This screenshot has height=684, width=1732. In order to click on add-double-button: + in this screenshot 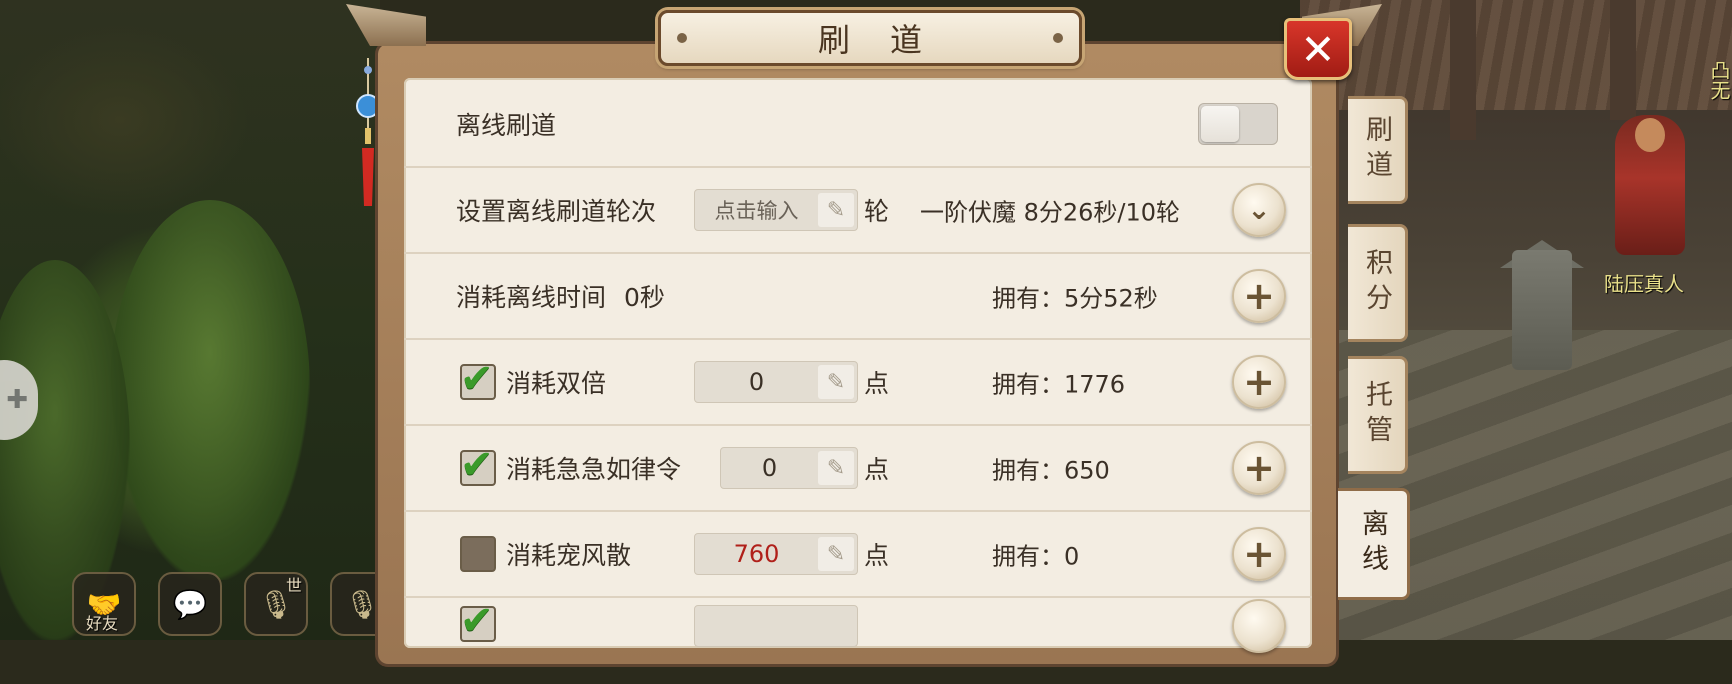, I will do `click(1259, 382)`.